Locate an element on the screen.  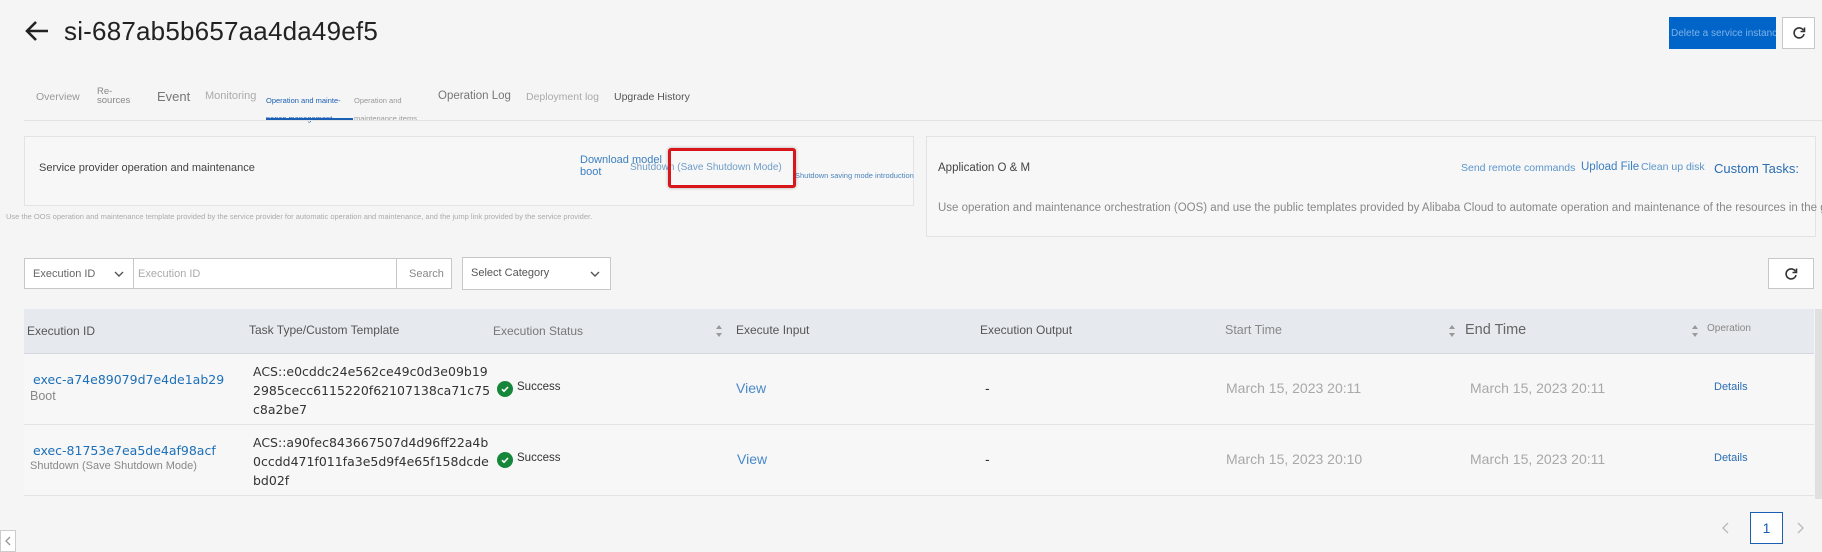
page-number-current: 1 is located at coordinates (1766, 528).